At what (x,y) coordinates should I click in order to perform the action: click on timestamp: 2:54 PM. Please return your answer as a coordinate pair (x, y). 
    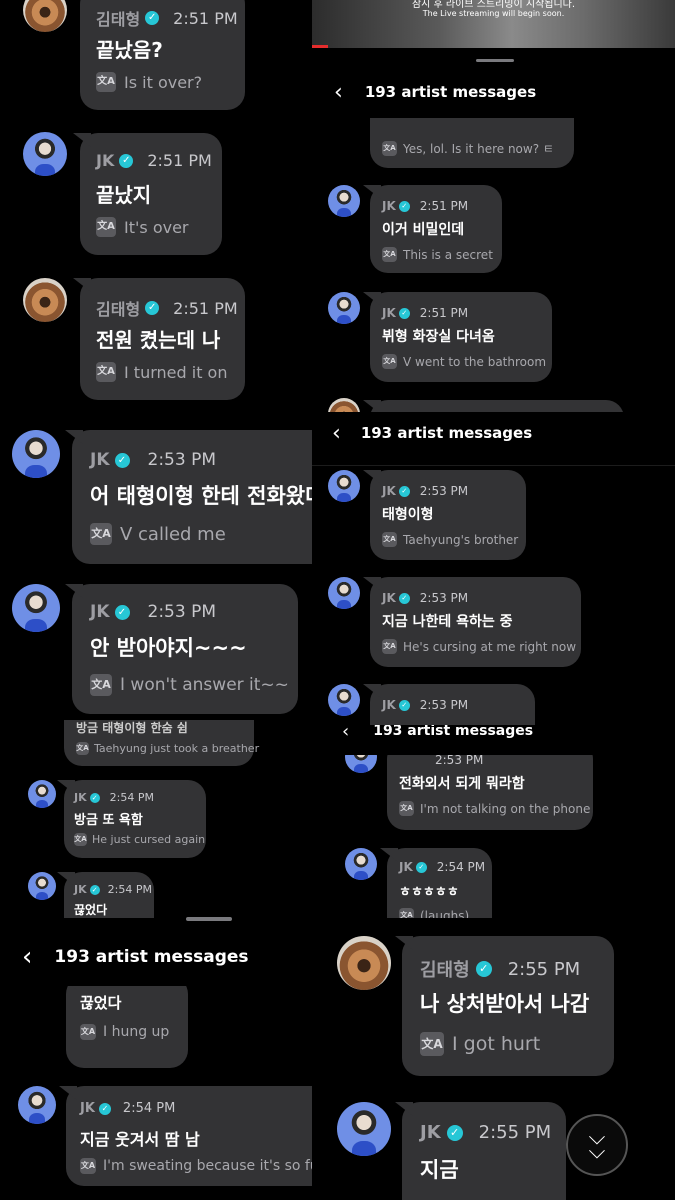
    Looking at the image, I should click on (131, 797).